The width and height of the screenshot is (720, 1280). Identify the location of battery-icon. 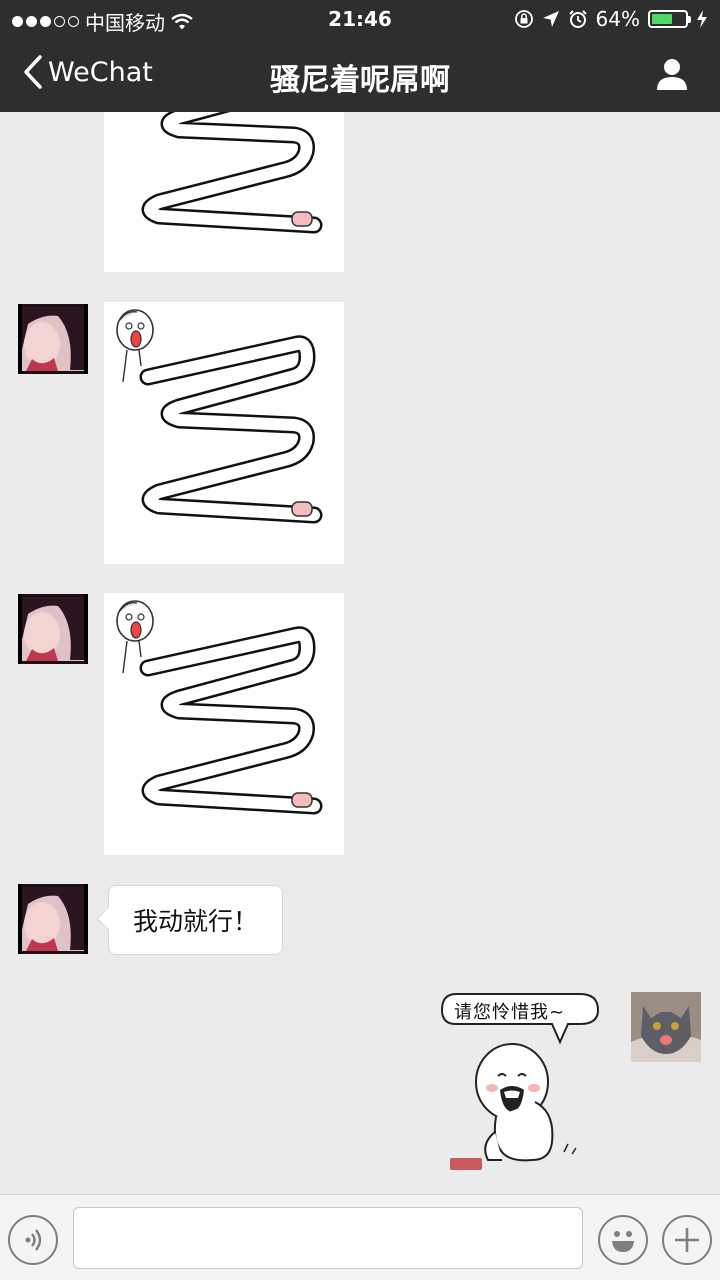
(669, 19).